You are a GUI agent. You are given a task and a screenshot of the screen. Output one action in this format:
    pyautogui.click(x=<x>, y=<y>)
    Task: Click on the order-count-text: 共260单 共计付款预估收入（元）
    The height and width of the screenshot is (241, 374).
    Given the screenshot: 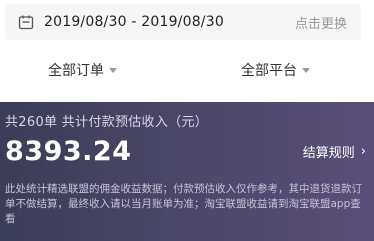 What is the action you would take?
    pyautogui.click(x=107, y=122)
    